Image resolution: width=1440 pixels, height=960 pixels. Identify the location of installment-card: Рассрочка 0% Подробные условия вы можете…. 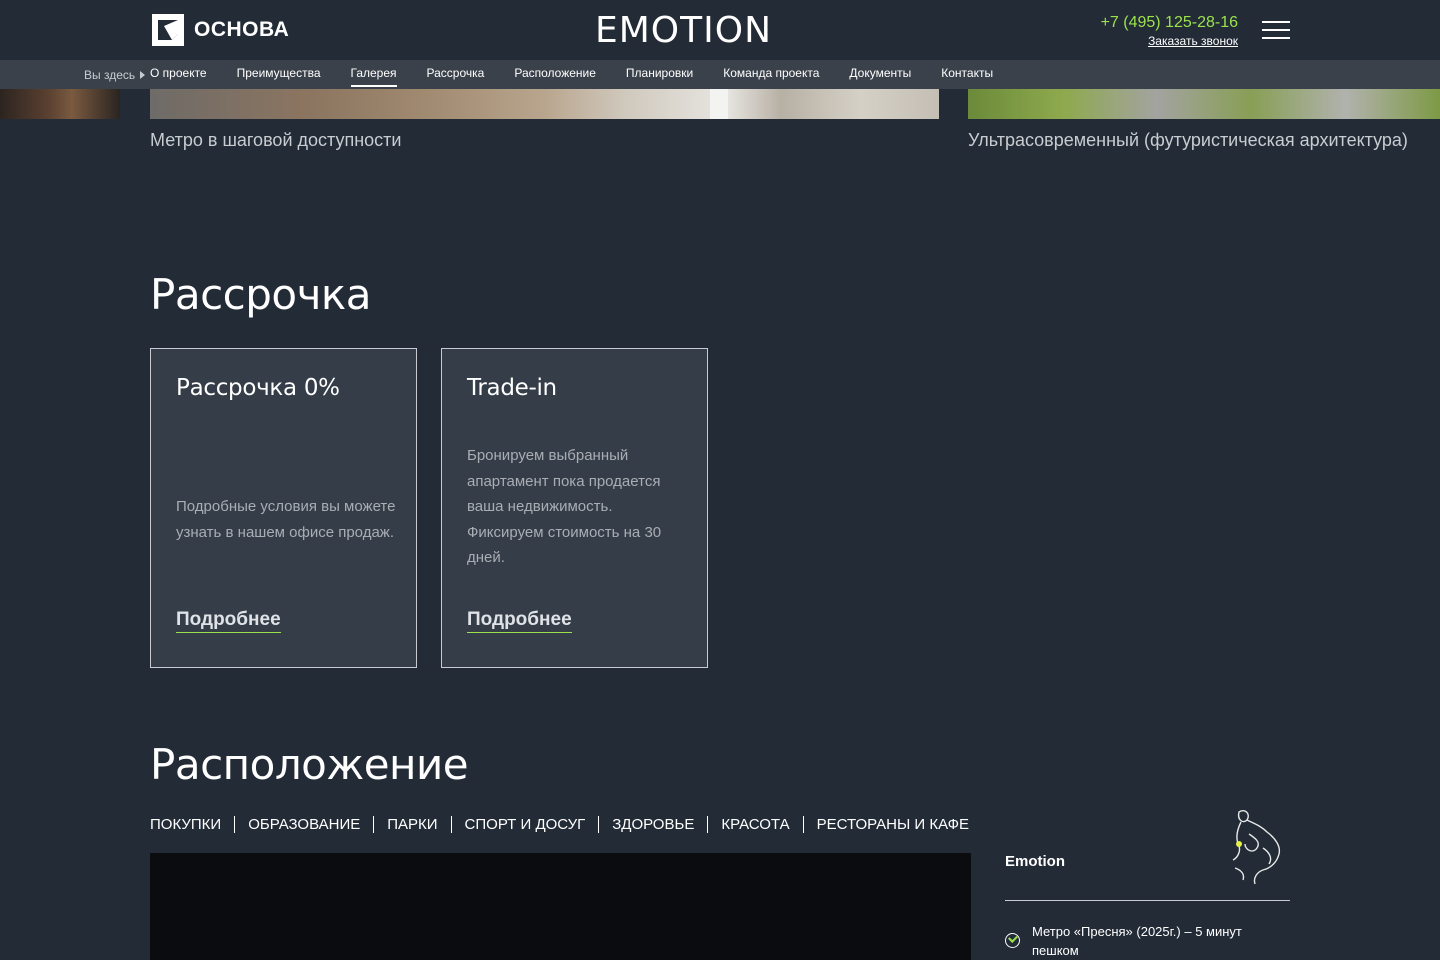
(283, 508).